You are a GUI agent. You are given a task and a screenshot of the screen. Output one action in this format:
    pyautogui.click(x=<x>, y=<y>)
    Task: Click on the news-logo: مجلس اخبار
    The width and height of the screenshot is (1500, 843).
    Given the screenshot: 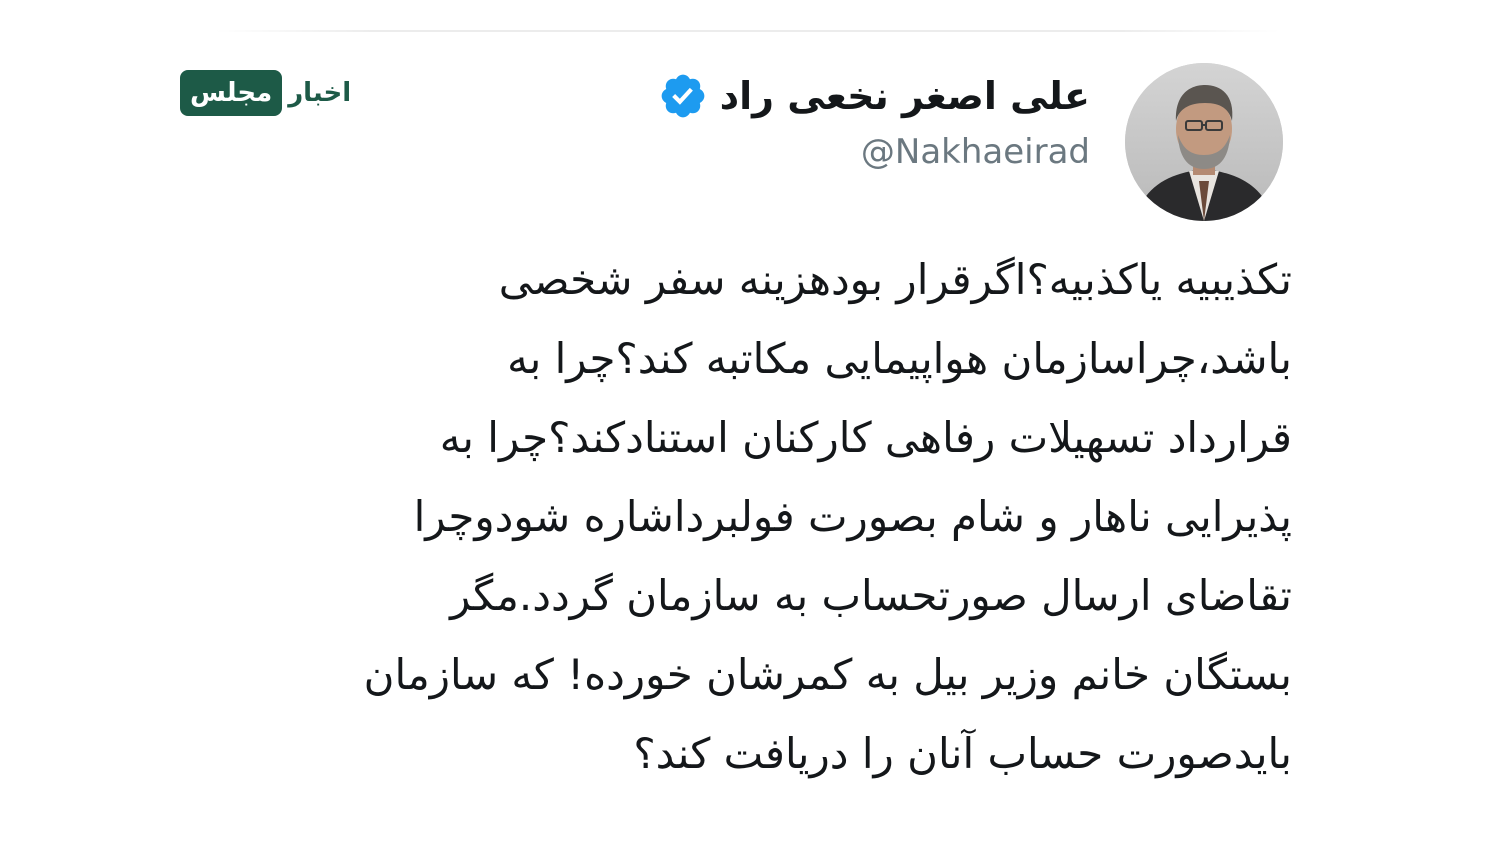 What is the action you would take?
    pyautogui.click(x=265, y=93)
    